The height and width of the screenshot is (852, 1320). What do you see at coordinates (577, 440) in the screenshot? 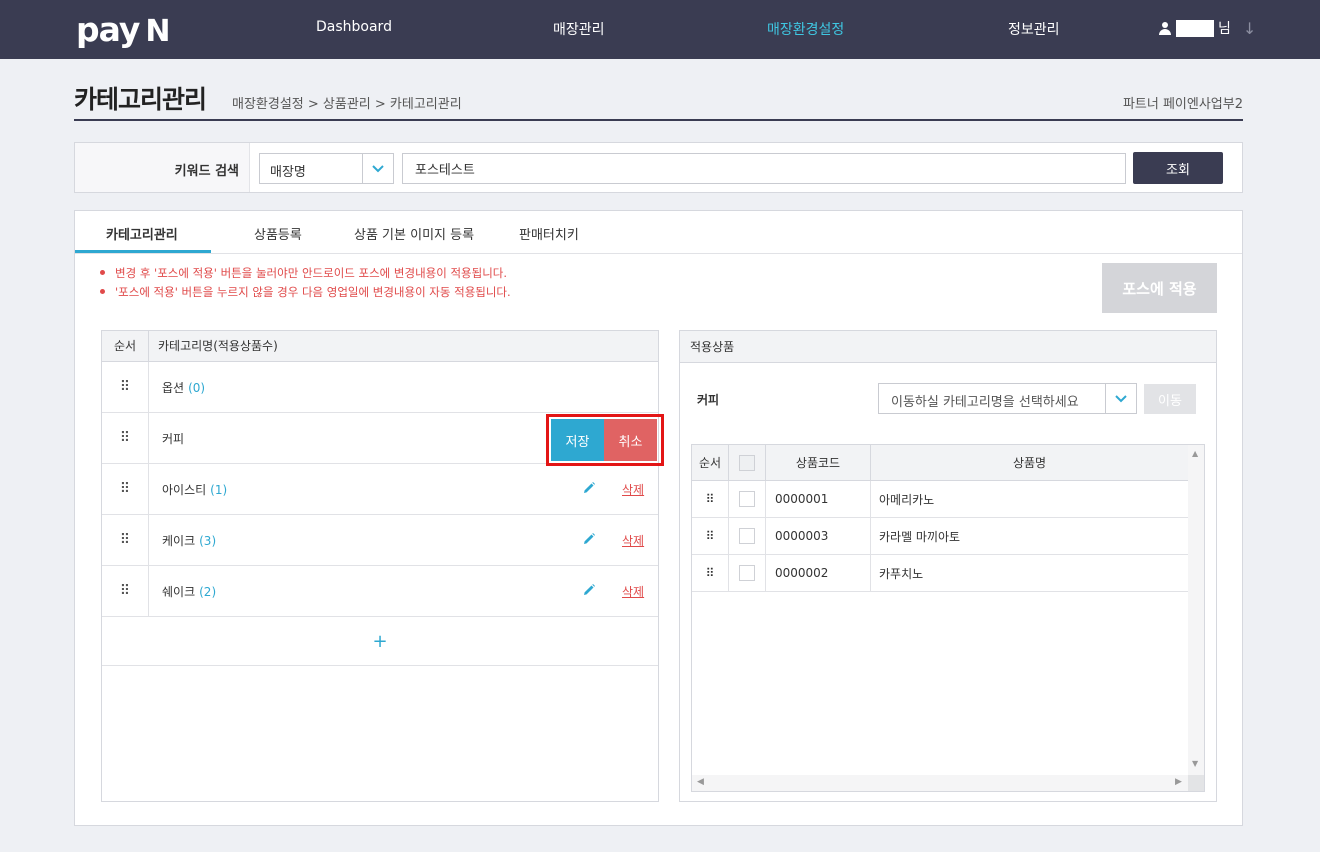
I see `save-button: 저장` at bounding box center [577, 440].